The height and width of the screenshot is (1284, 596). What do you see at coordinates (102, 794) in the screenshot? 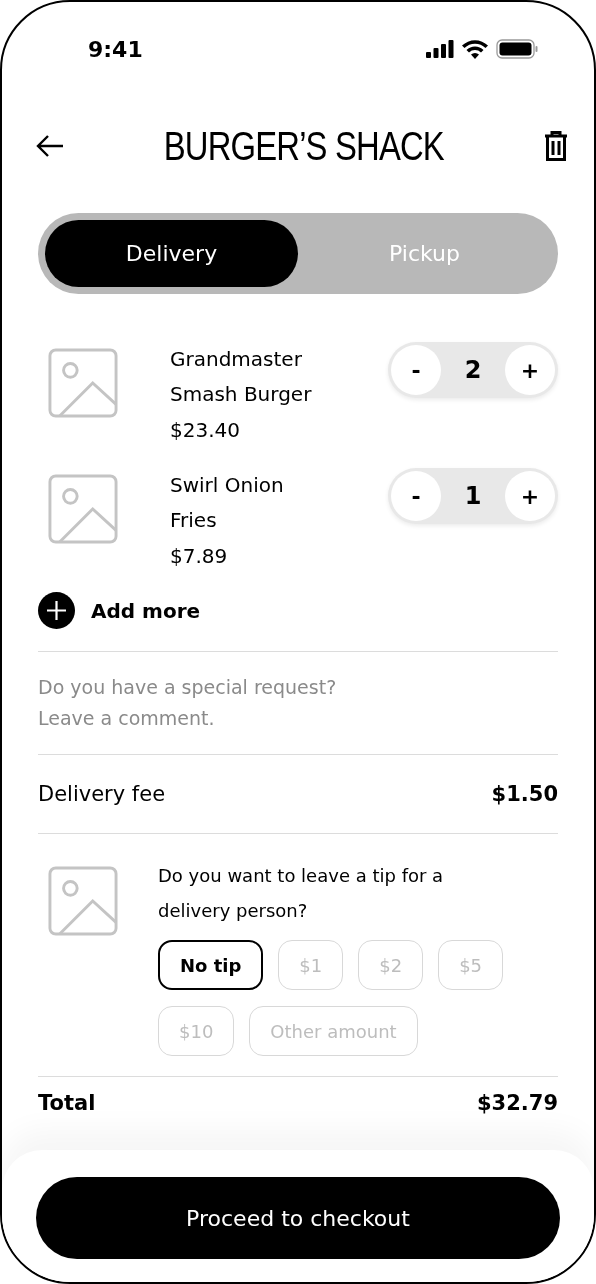
I see `delivery-fee-label: Delivery fee` at bounding box center [102, 794].